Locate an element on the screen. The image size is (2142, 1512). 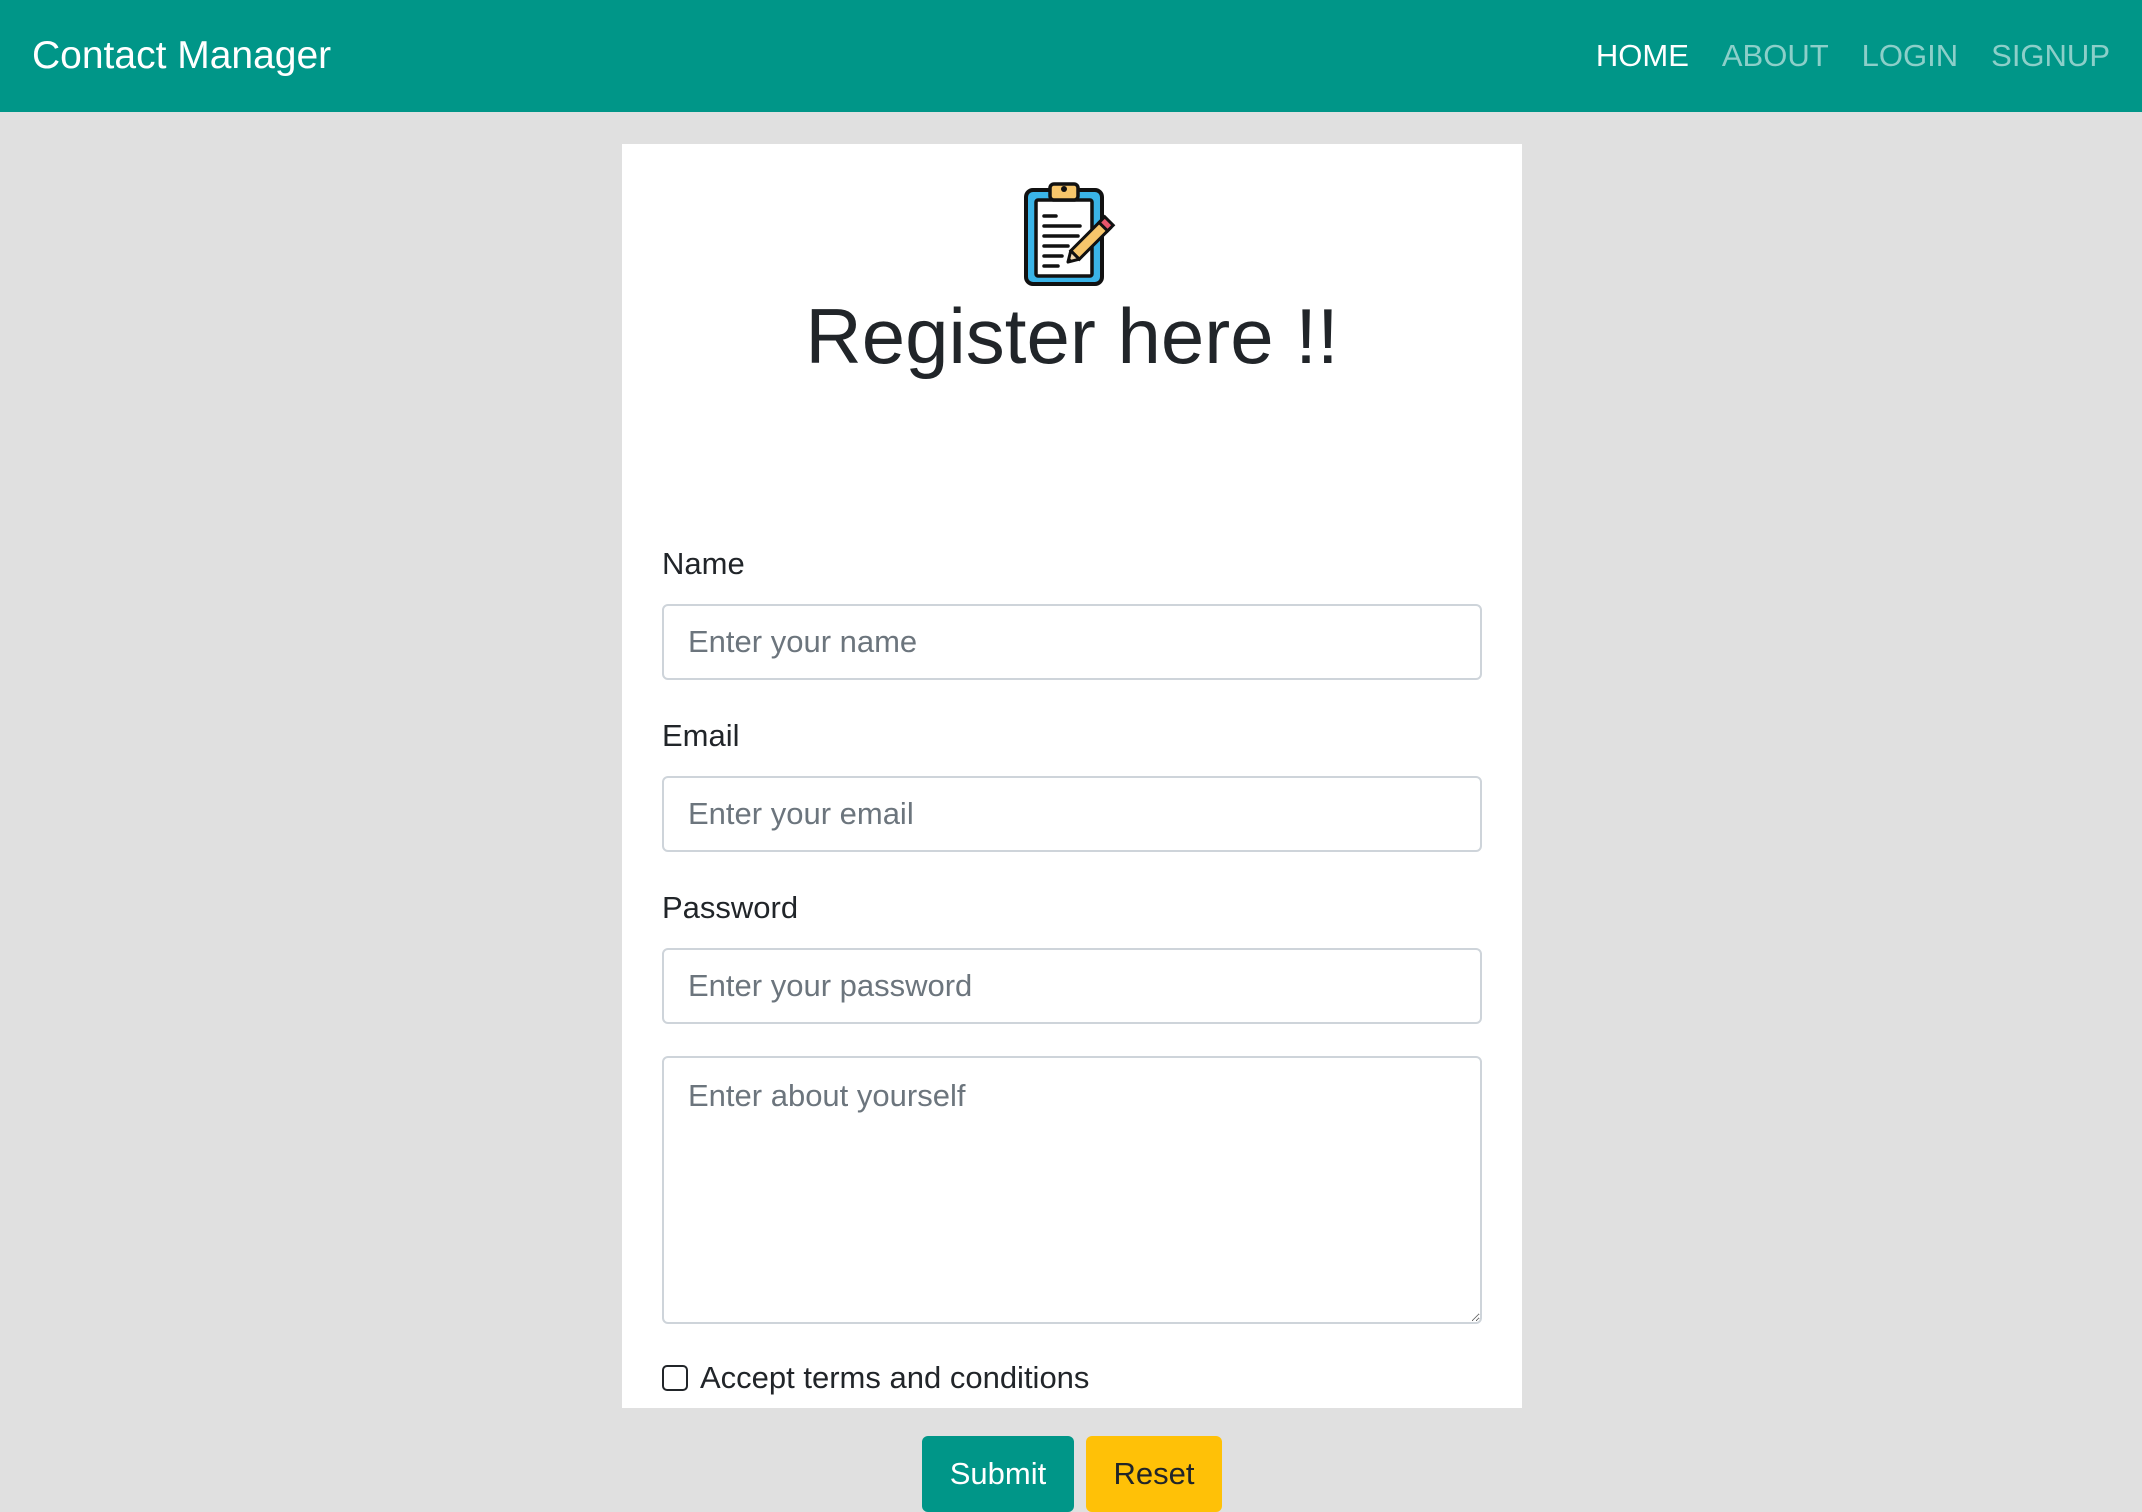
clipboard-pencil-icon is located at coordinates (1070, 234).